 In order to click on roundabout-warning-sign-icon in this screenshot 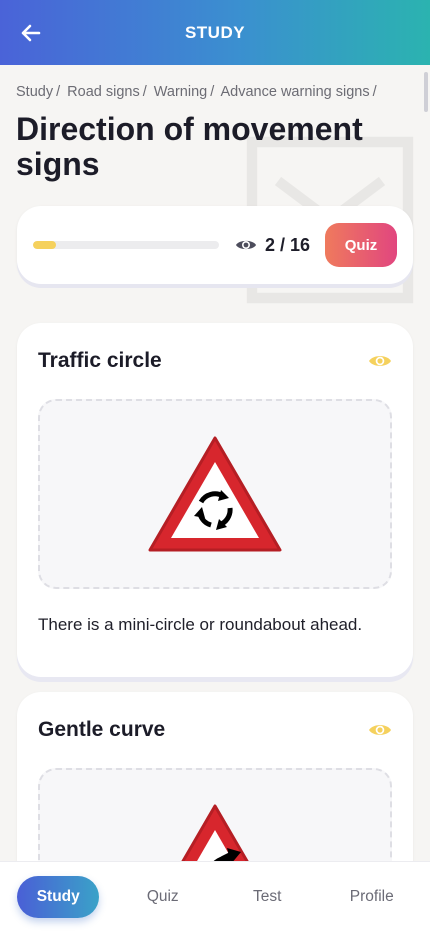, I will do `click(215, 494)`.